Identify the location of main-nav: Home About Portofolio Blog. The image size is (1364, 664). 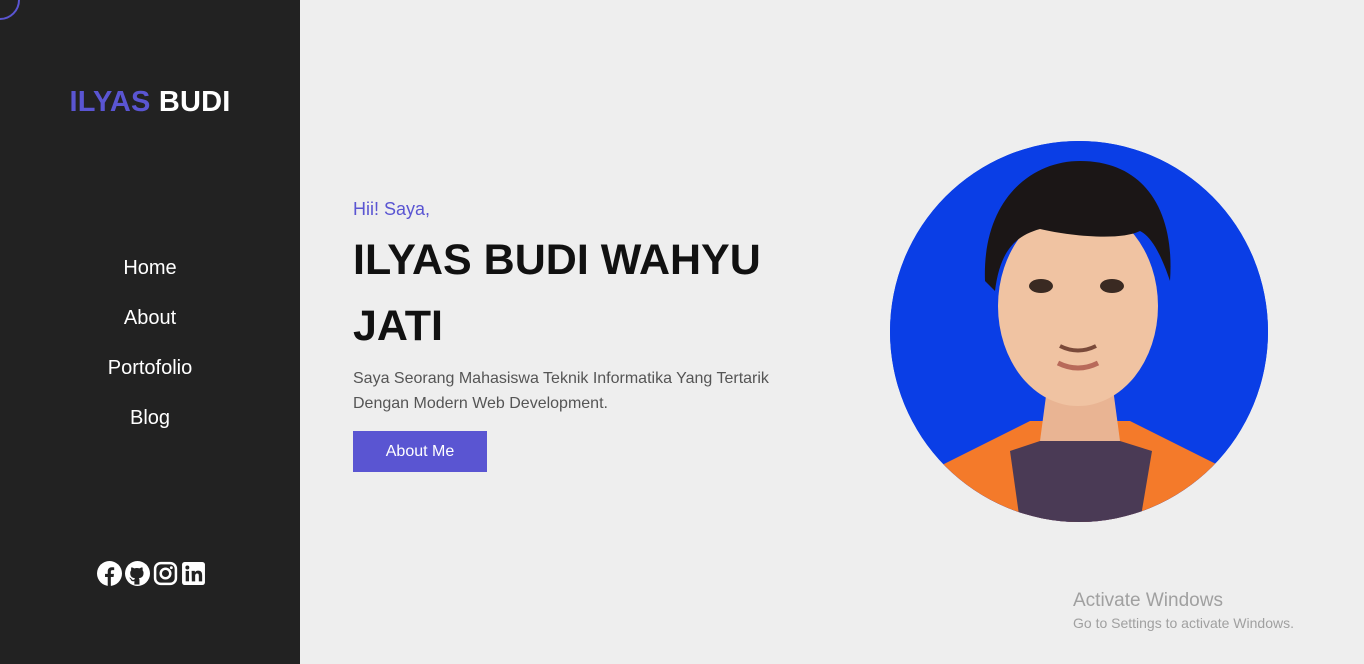
(150, 354).